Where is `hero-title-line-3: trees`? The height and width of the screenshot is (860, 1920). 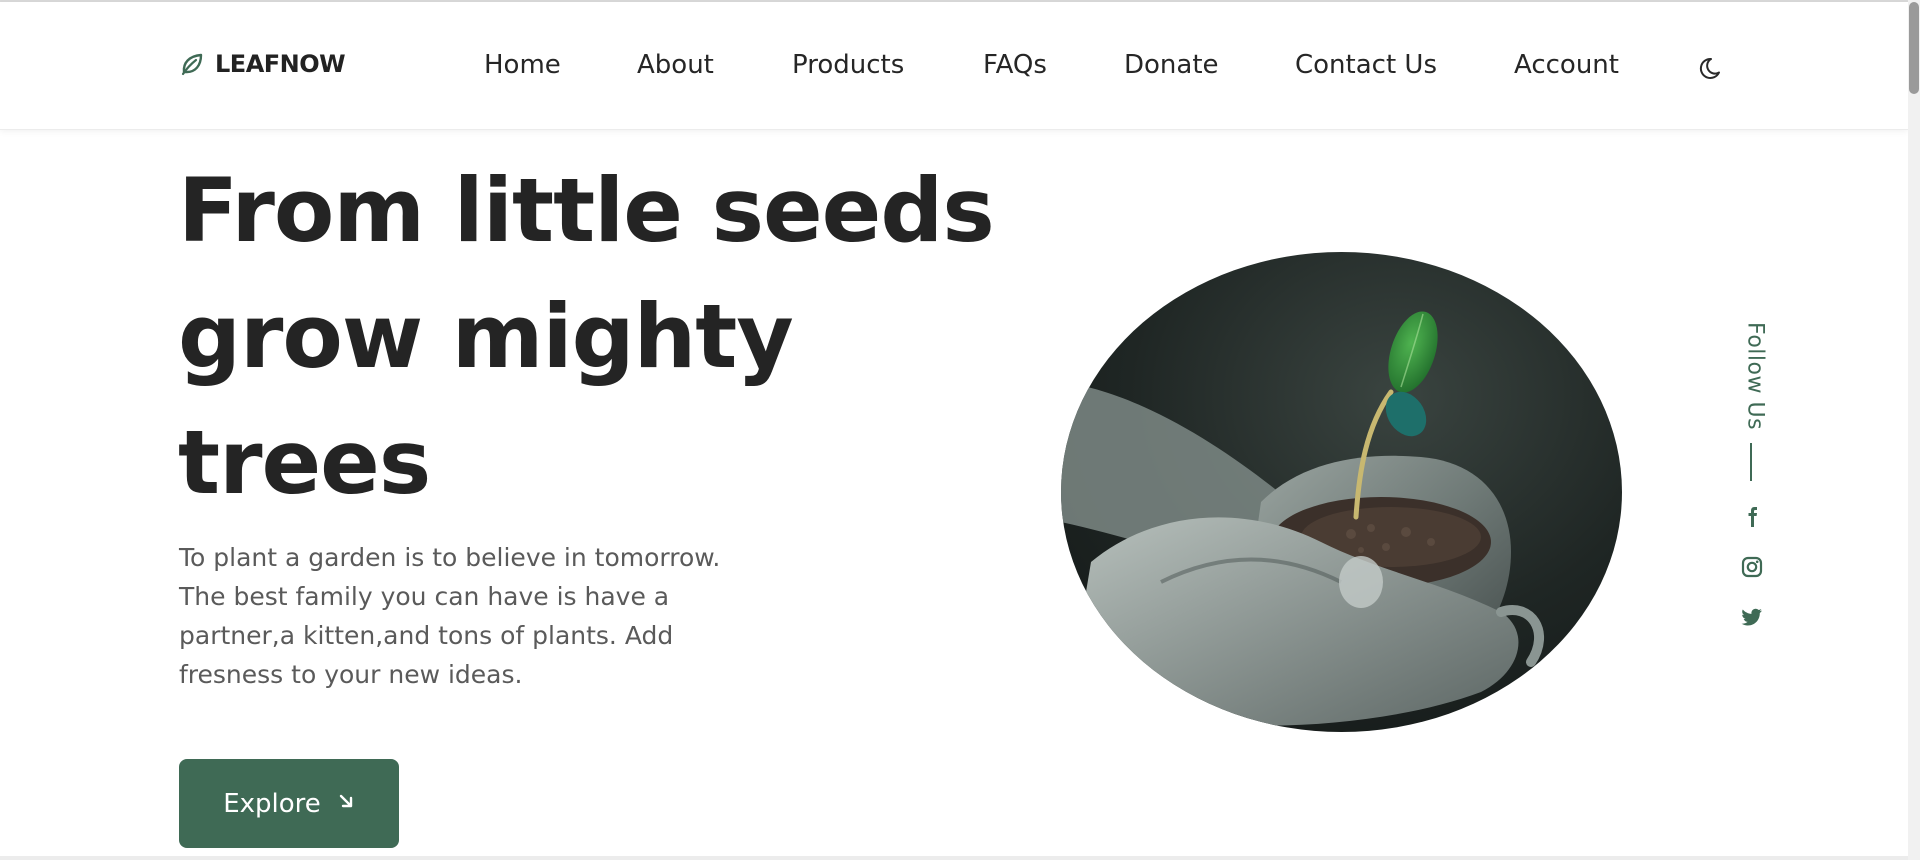 hero-title-line-3: trees is located at coordinates (304, 462).